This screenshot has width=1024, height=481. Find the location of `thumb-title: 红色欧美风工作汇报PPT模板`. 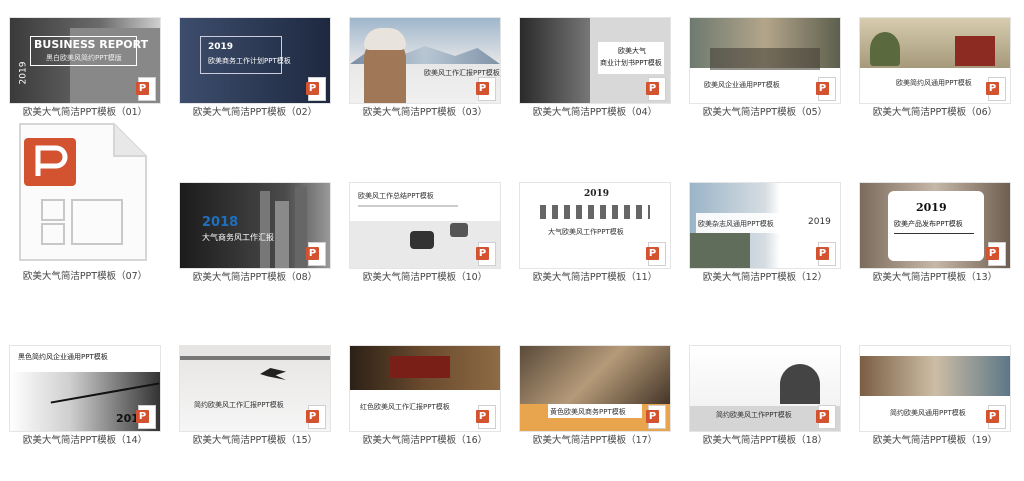

thumb-title: 红色欧美风工作汇报PPT模板 is located at coordinates (405, 407).